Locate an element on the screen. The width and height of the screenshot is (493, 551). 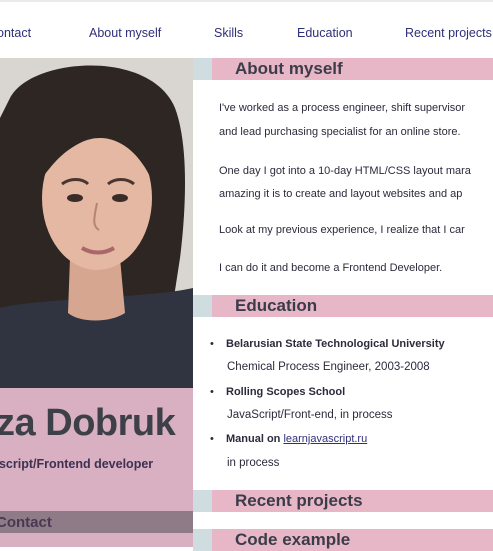
contact-heading: Contact is located at coordinates (26, 522).